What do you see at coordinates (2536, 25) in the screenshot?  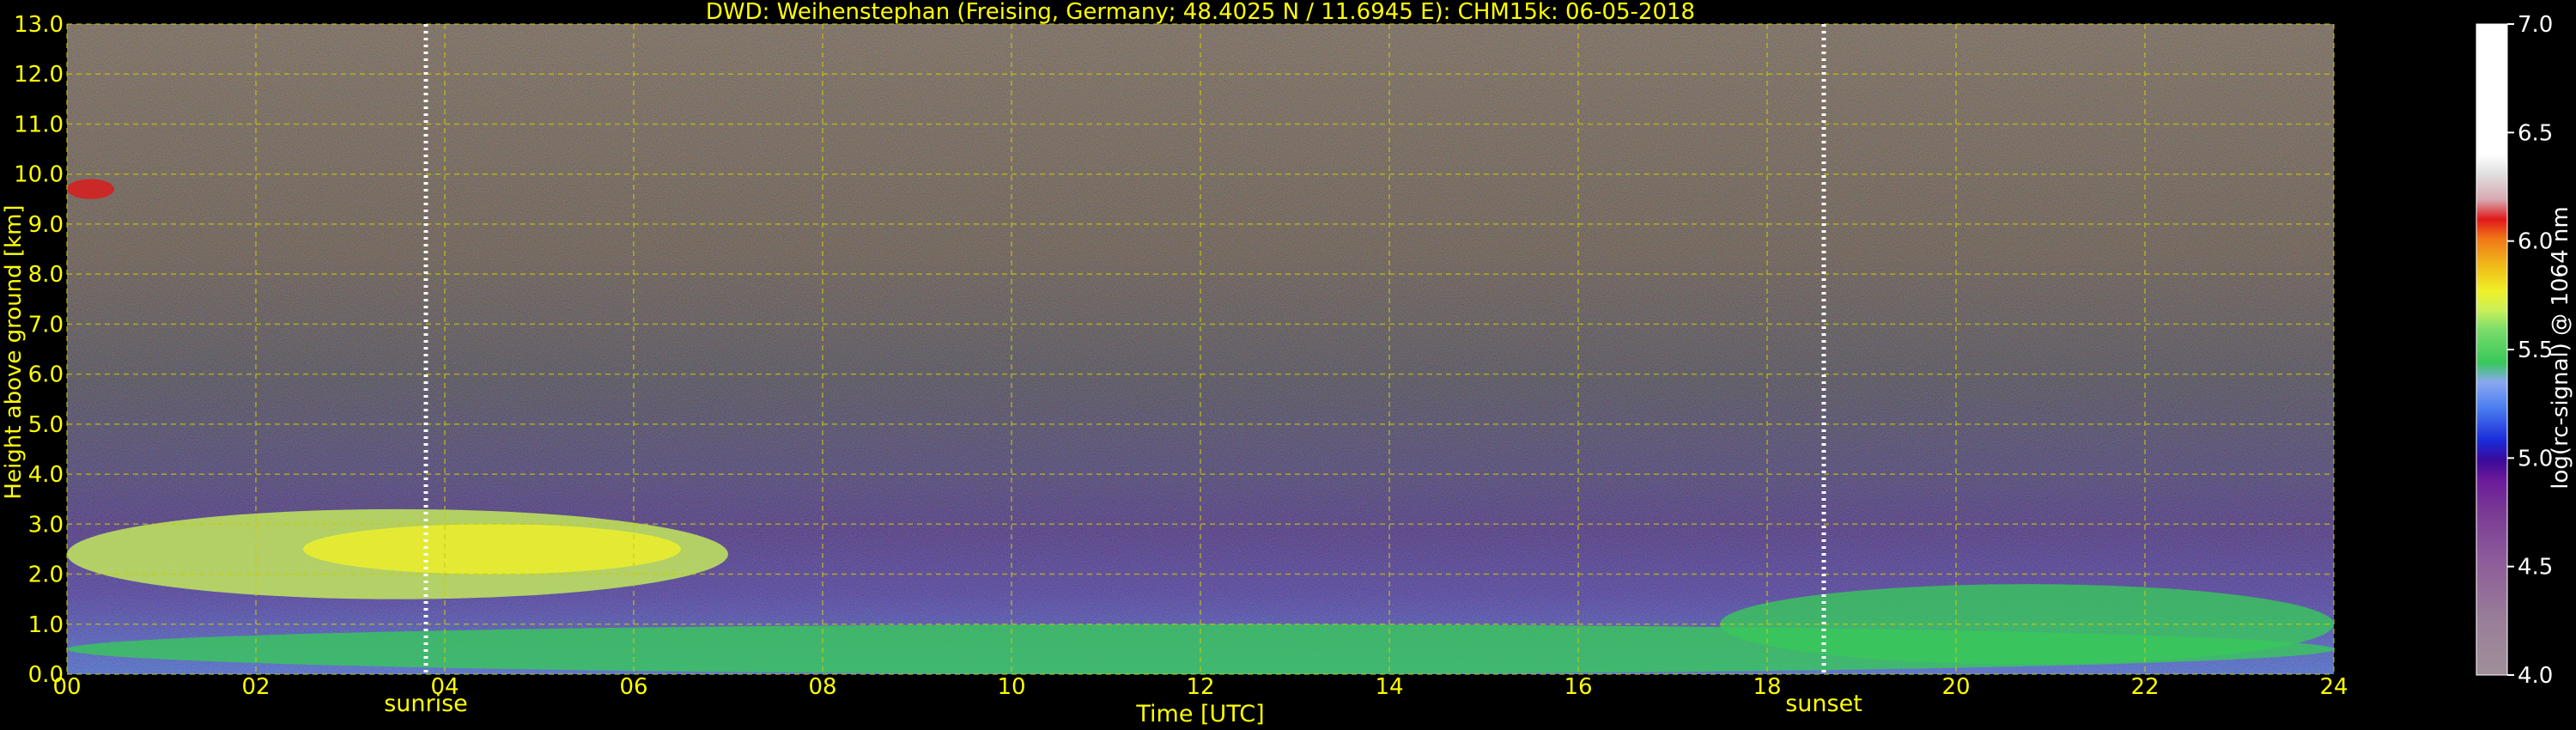 I see `colorbar-tick-label: 7.0` at bounding box center [2536, 25].